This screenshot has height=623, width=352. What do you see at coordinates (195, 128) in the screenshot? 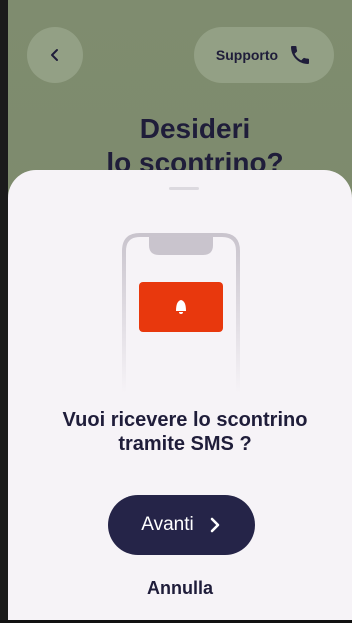
I see `page-title-line1: Desideri` at bounding box center [195, 128].